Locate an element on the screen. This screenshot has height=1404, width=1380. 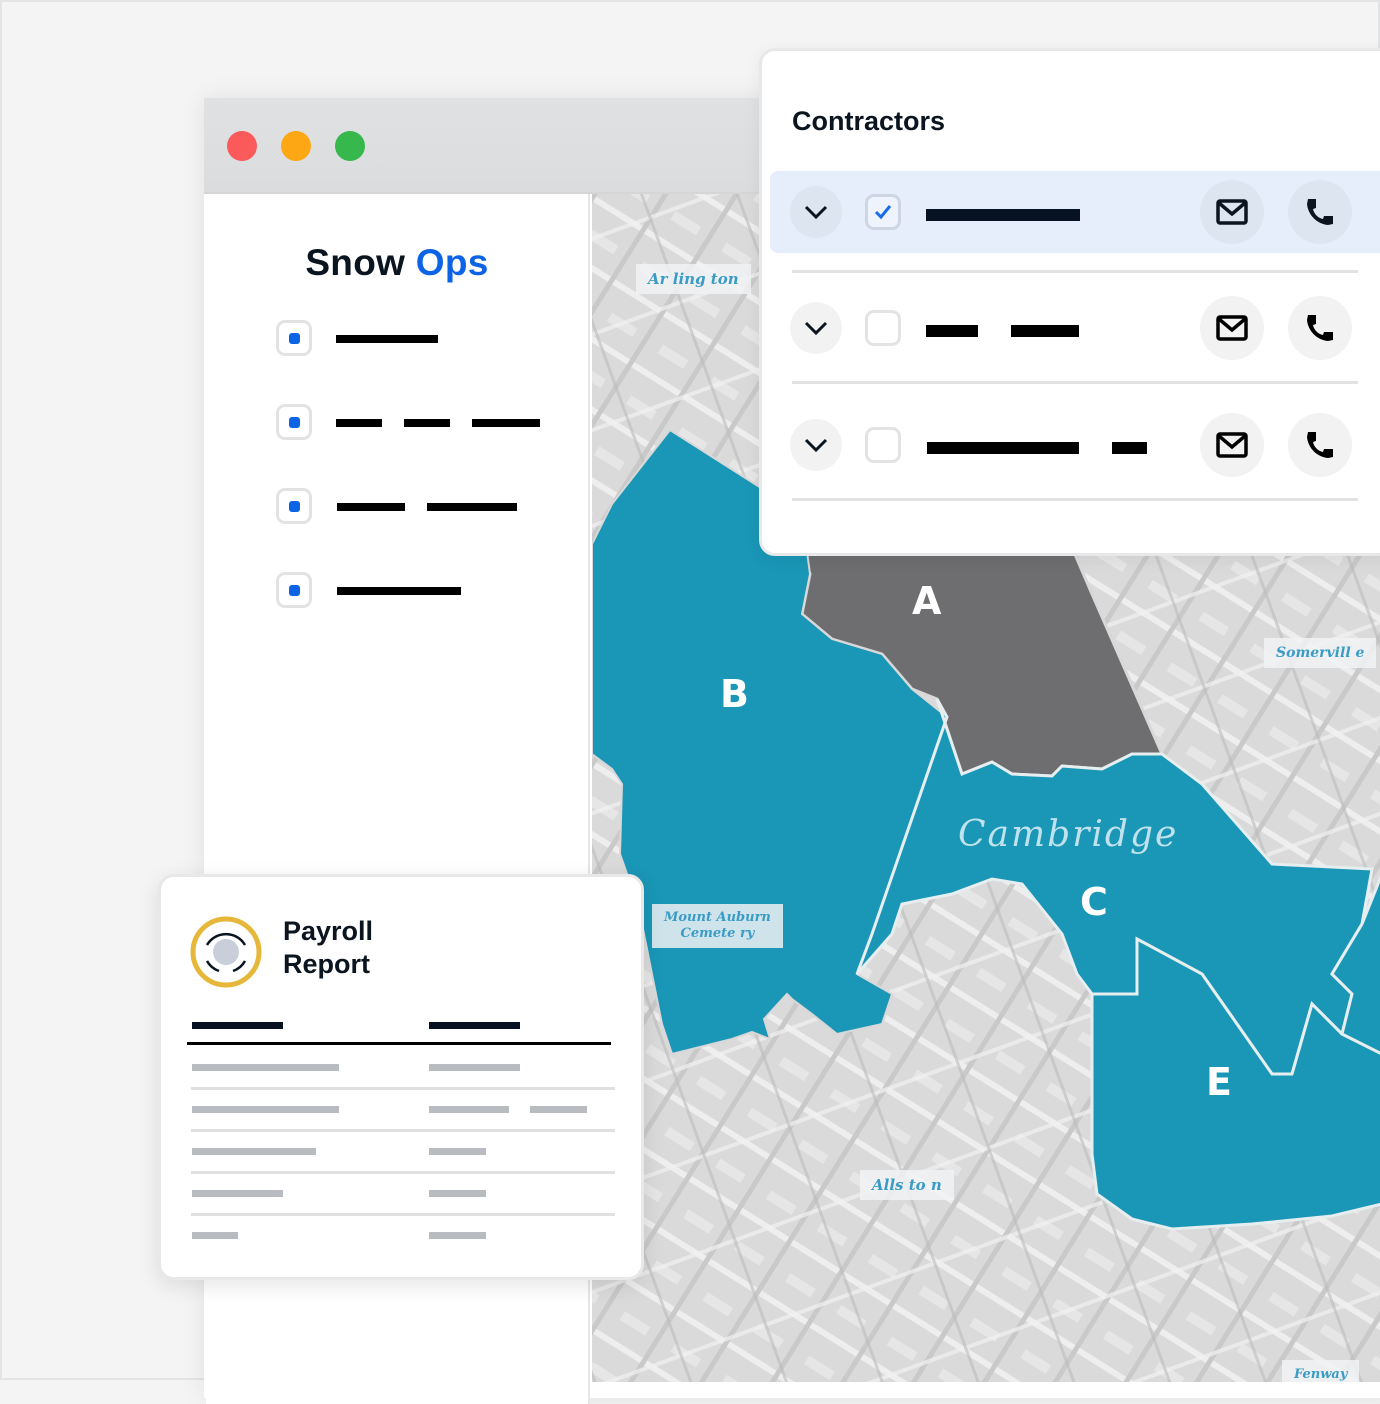
panel-title: Contractors is located at coordinates (869, 121).